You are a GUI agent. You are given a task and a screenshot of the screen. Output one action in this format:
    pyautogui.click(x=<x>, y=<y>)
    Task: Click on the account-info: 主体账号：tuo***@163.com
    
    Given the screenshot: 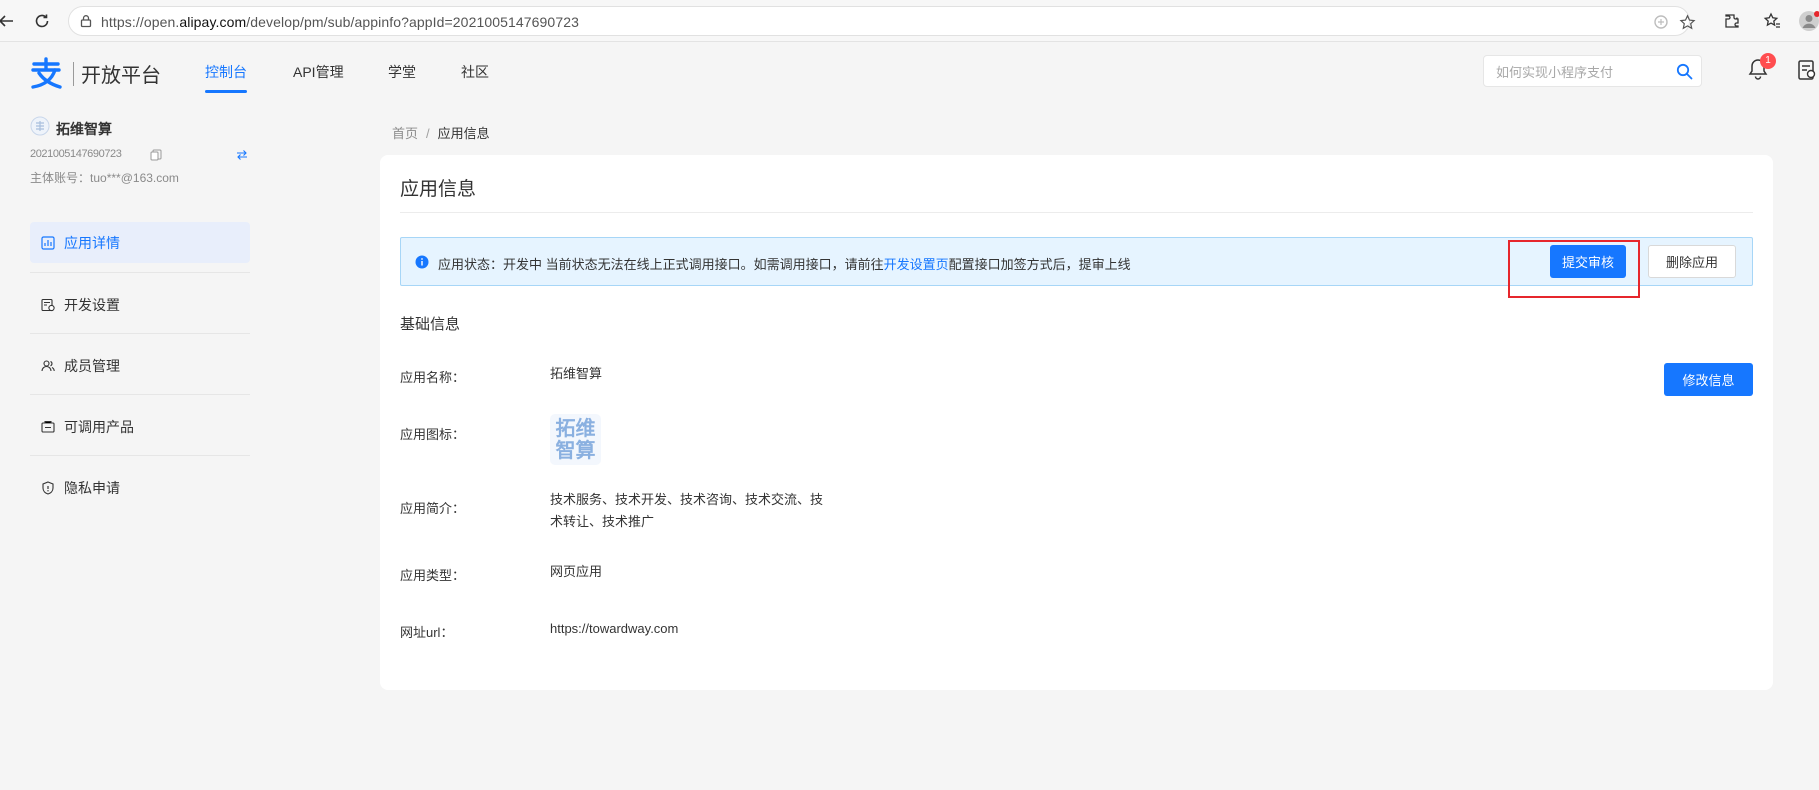 What is the action you would take?
    pyautogui.click(x=104, y=177)
    